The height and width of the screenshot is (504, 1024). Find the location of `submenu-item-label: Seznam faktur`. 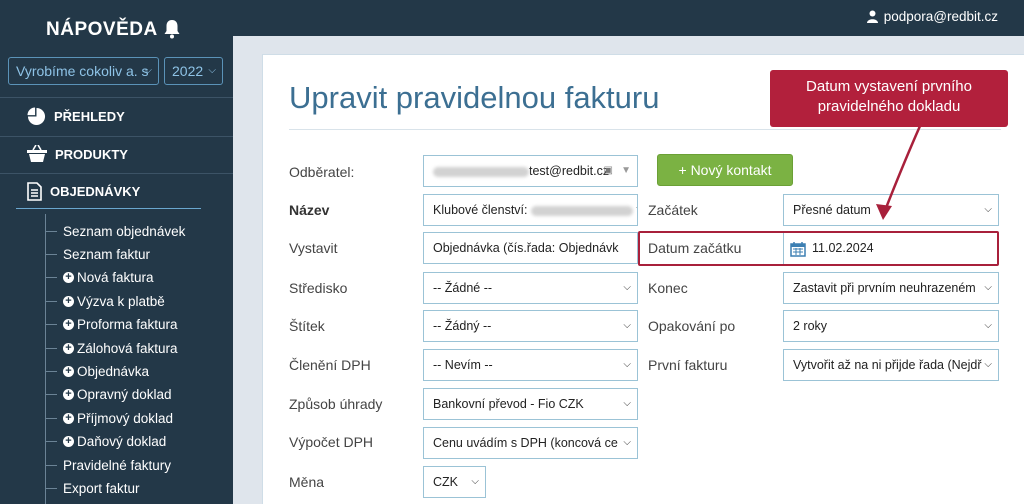

submenu-item-label: Seznam faktur is located at coordinates (107, 254).